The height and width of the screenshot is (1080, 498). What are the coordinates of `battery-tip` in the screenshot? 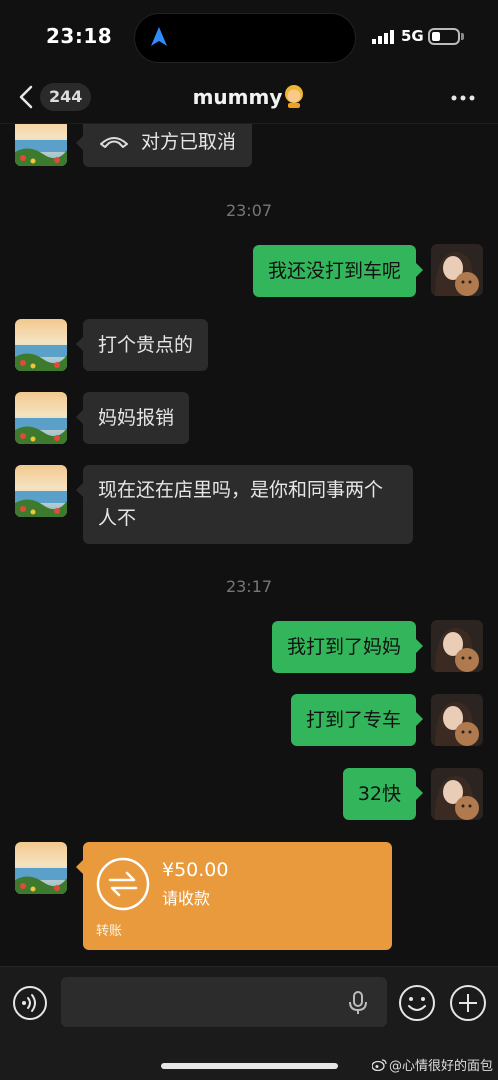 It's located at (462, 36).